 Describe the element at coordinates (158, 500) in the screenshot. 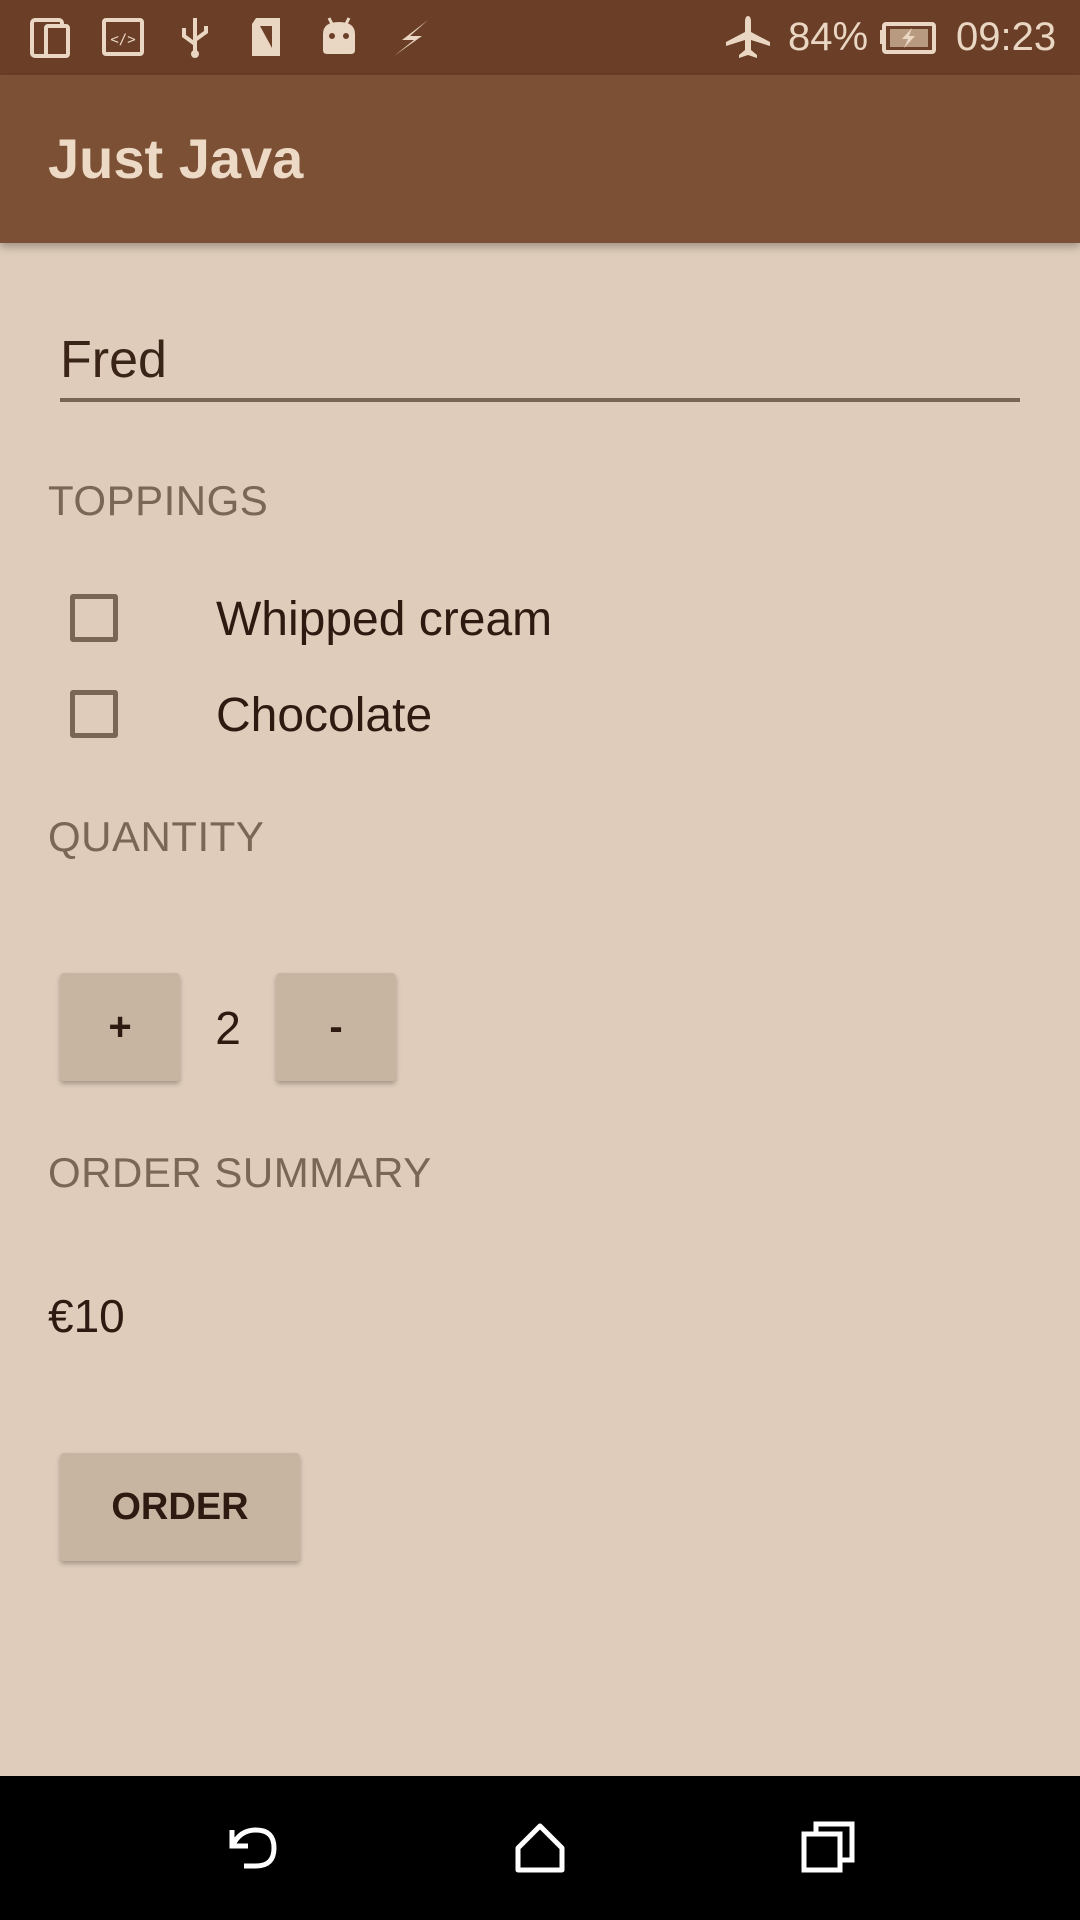

I see `toppings-header: TOPPINGS` at that location.